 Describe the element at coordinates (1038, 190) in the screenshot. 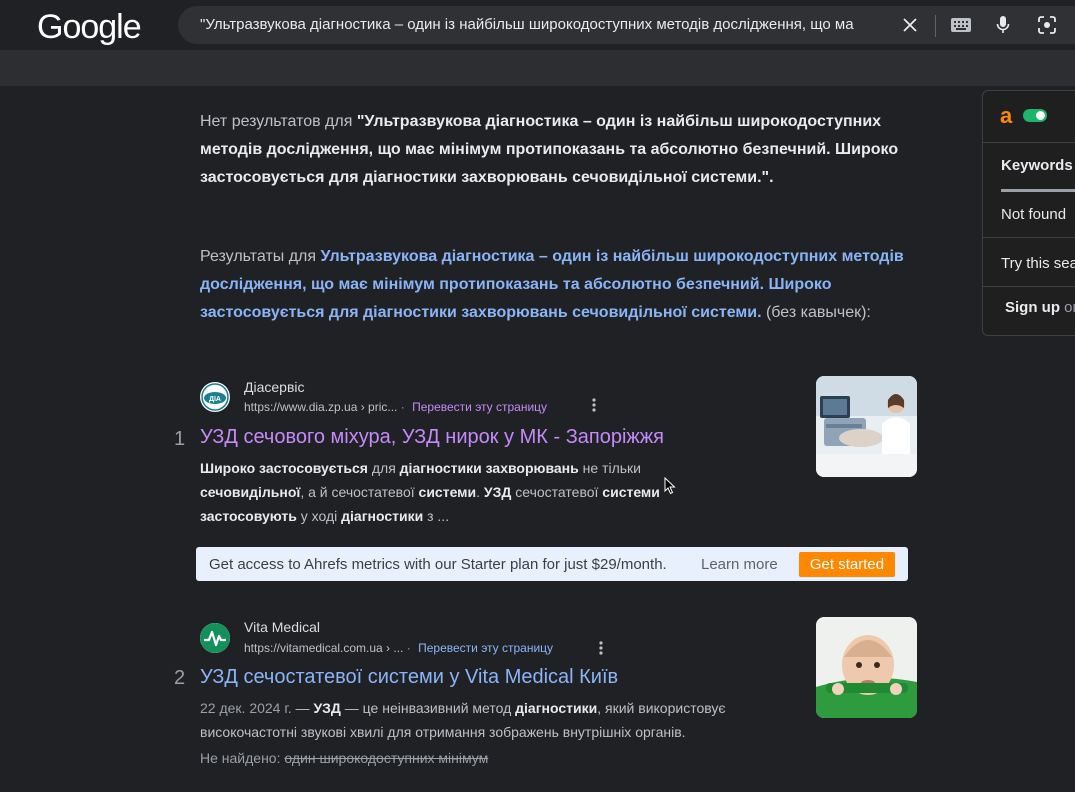

I see `tab-underline` at that location.